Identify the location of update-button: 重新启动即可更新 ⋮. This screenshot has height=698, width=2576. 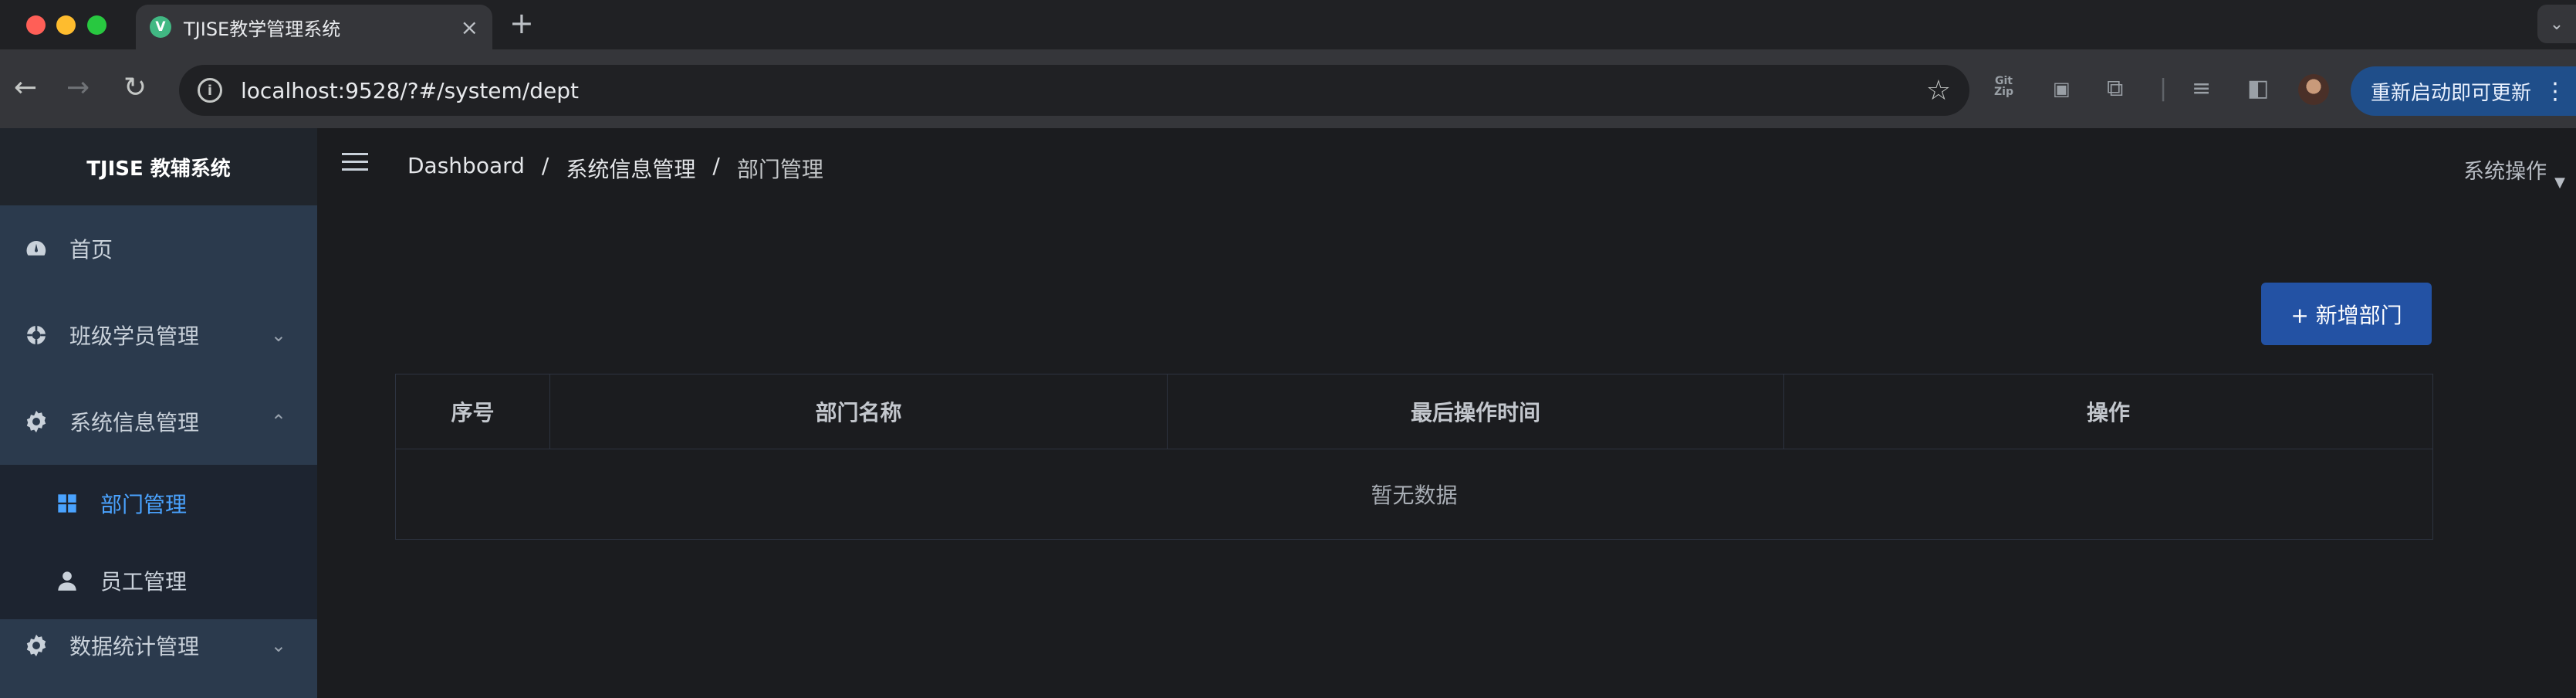
(2463, 91).